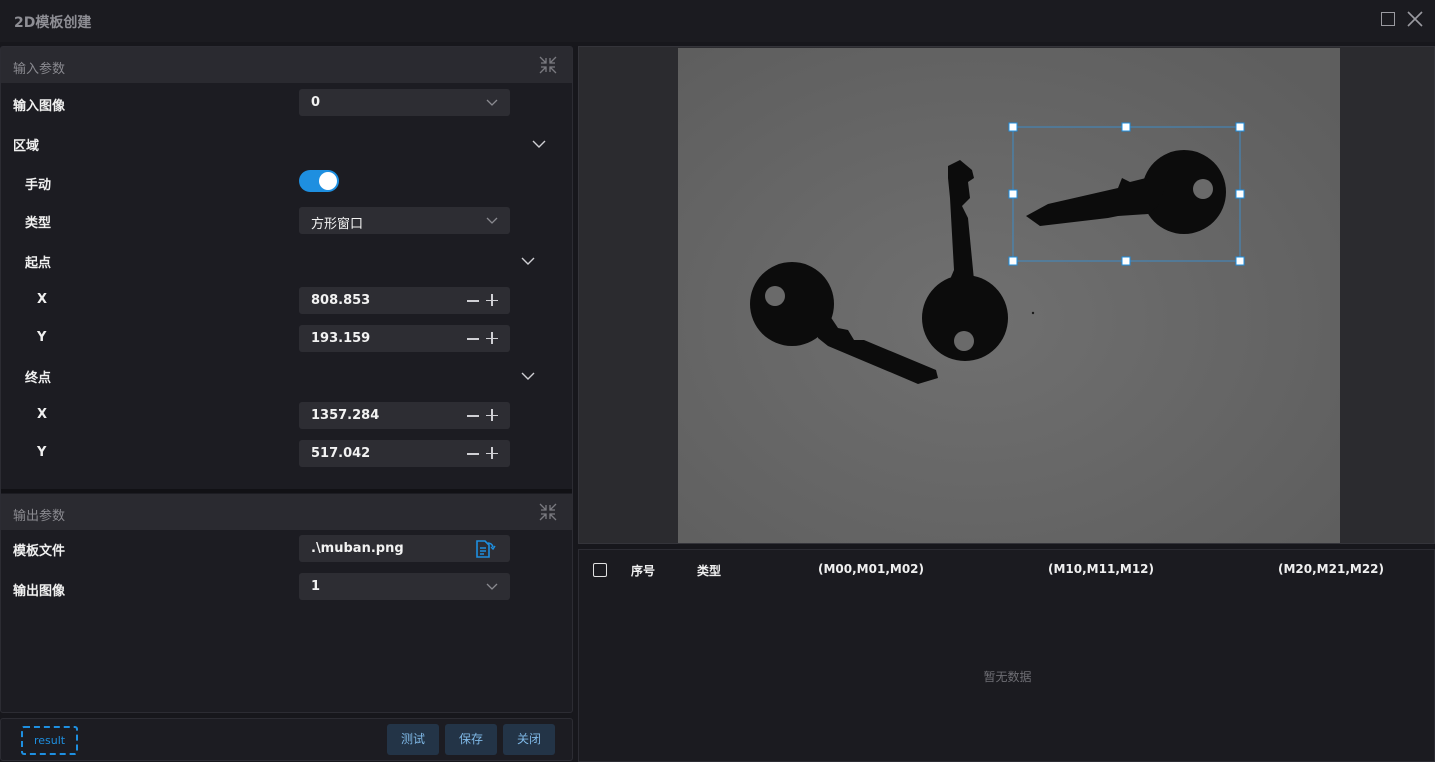  Describe the element at coordinates (717, 21) in the screenshot. I see `title-bar: 2D模板创建` at that location.